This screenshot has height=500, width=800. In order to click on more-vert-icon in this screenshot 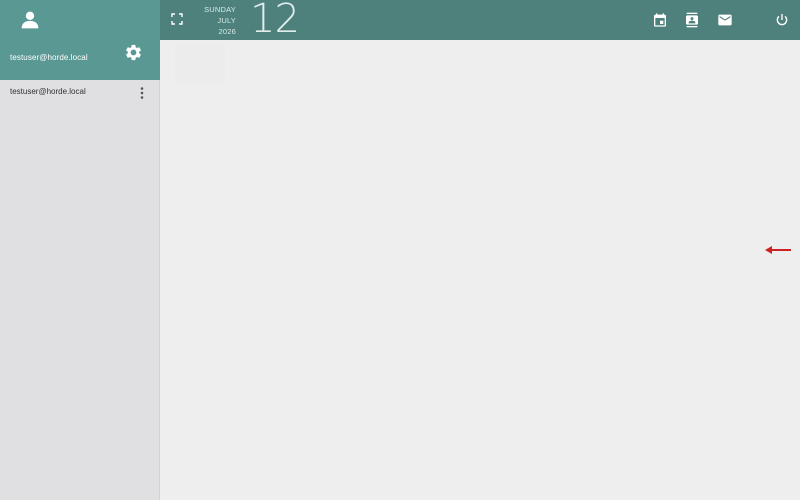, I will do `click(142, 93)`.